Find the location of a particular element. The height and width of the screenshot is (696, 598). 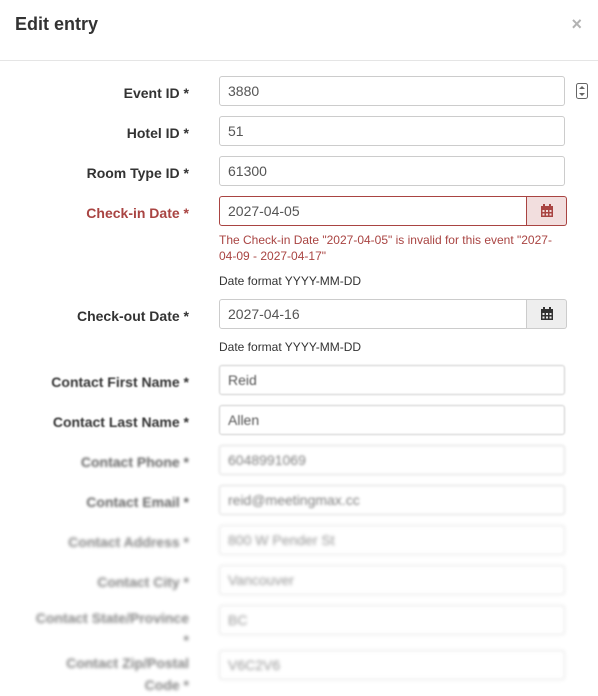

event-id-label: Event ID * is located at coordinates (156, 93).